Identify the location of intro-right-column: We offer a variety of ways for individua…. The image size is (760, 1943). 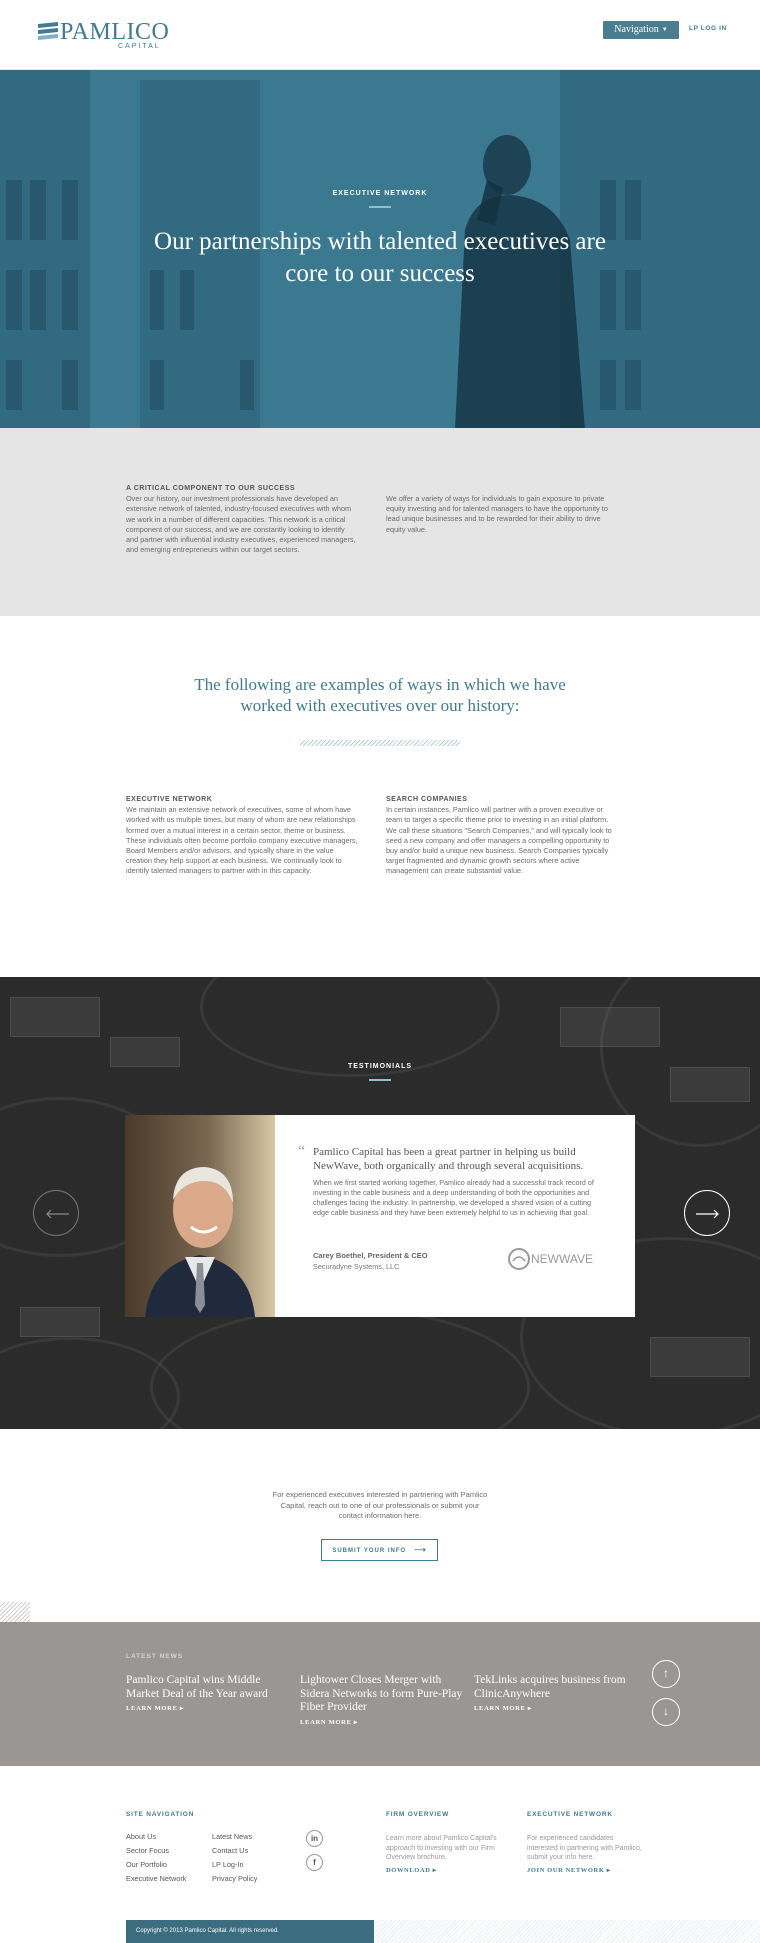
(502, 514).